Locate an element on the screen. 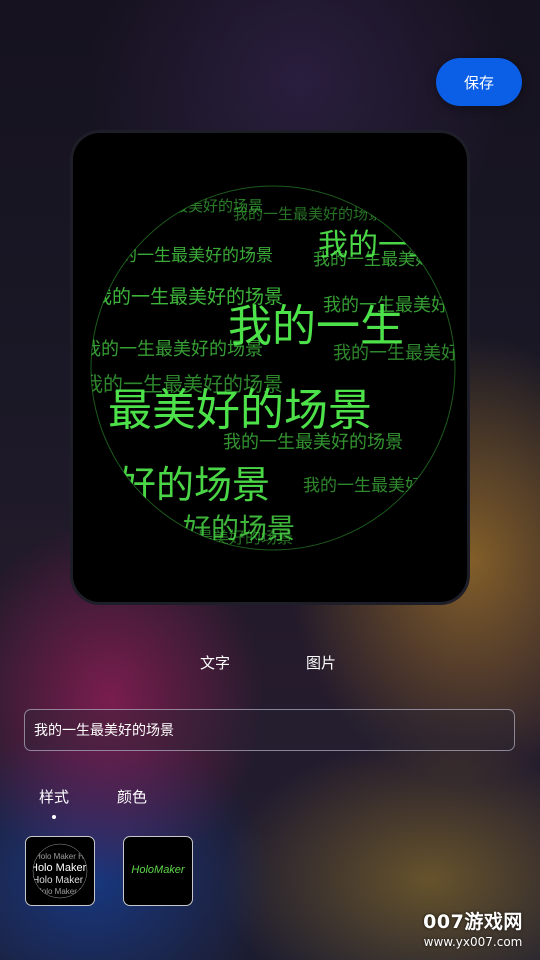 This screenshot has height=960, width=540. thumb-text-1: Holo Maker Holo is located at coordinates (64, 856).